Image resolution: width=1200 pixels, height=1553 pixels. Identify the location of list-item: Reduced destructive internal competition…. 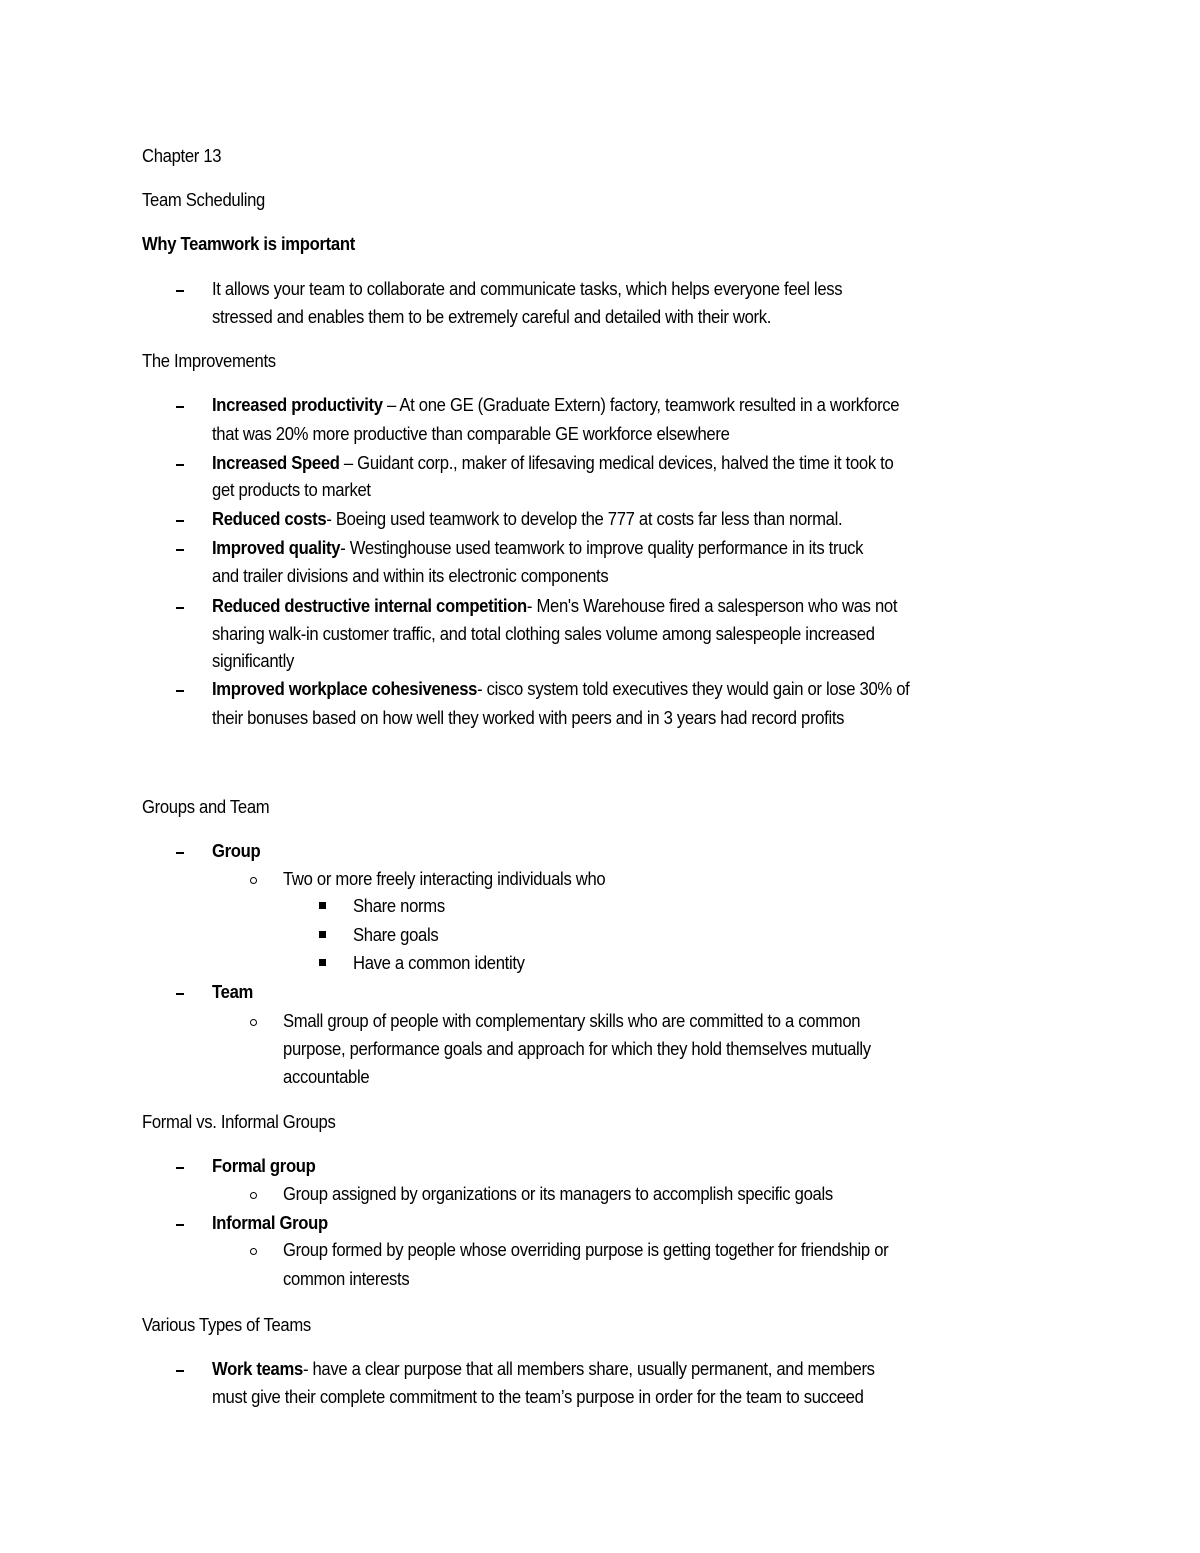
(555, 605).